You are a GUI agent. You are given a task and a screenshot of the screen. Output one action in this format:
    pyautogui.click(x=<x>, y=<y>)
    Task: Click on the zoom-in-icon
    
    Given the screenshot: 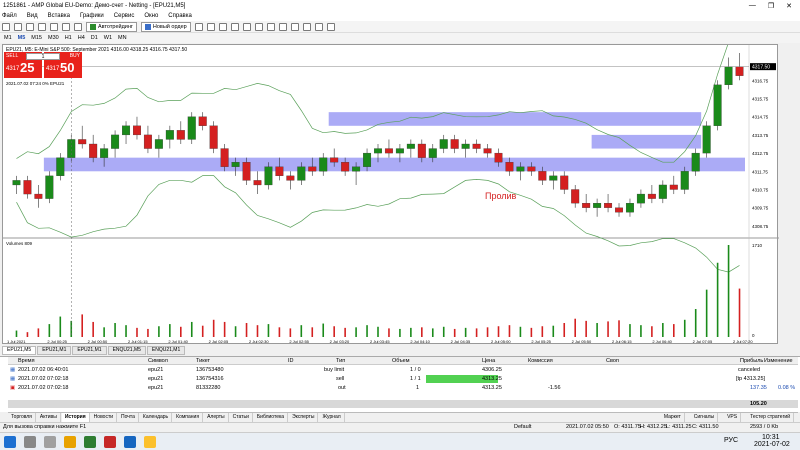 What is the action you would take?
    pyautogui.click(x=246, y=26)
    